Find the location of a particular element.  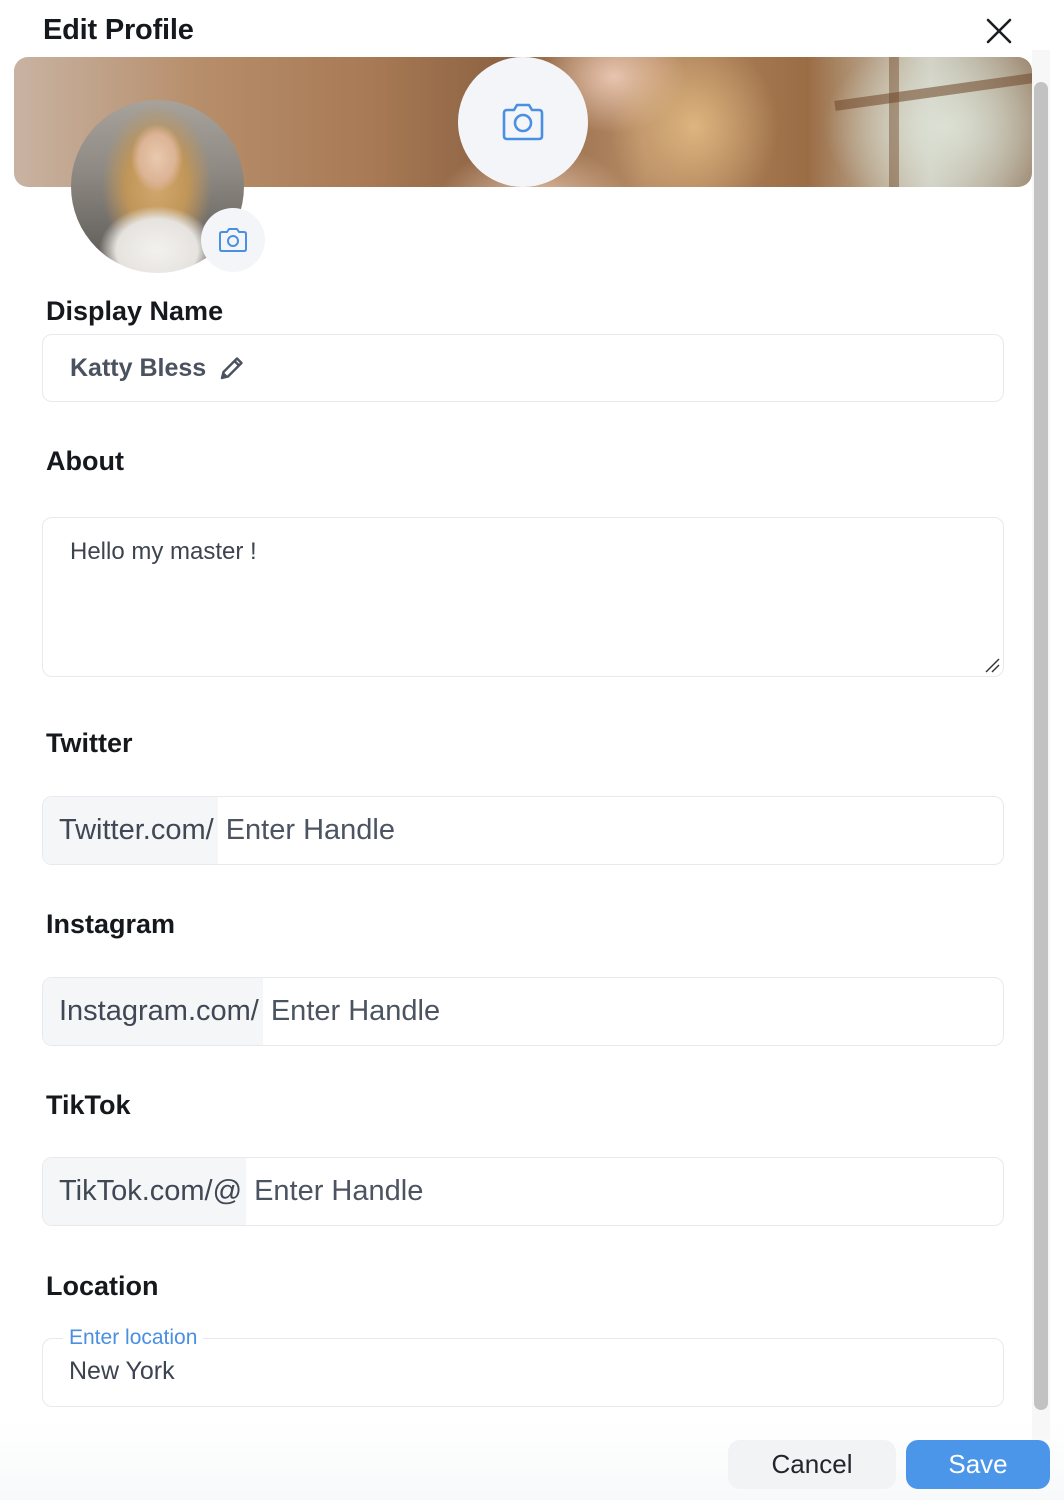

display-name-value: Katty Bless is located at coordinates (138, 367).